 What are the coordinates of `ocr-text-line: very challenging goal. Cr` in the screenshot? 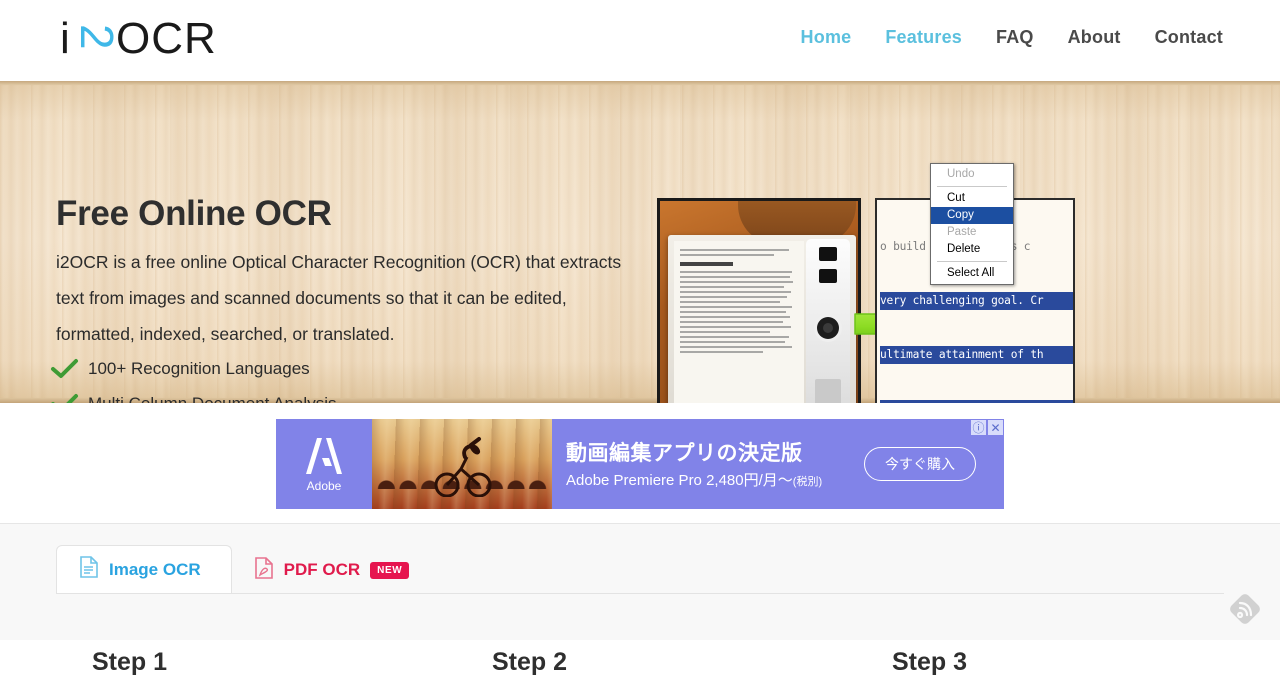 It's located at (976, 301).